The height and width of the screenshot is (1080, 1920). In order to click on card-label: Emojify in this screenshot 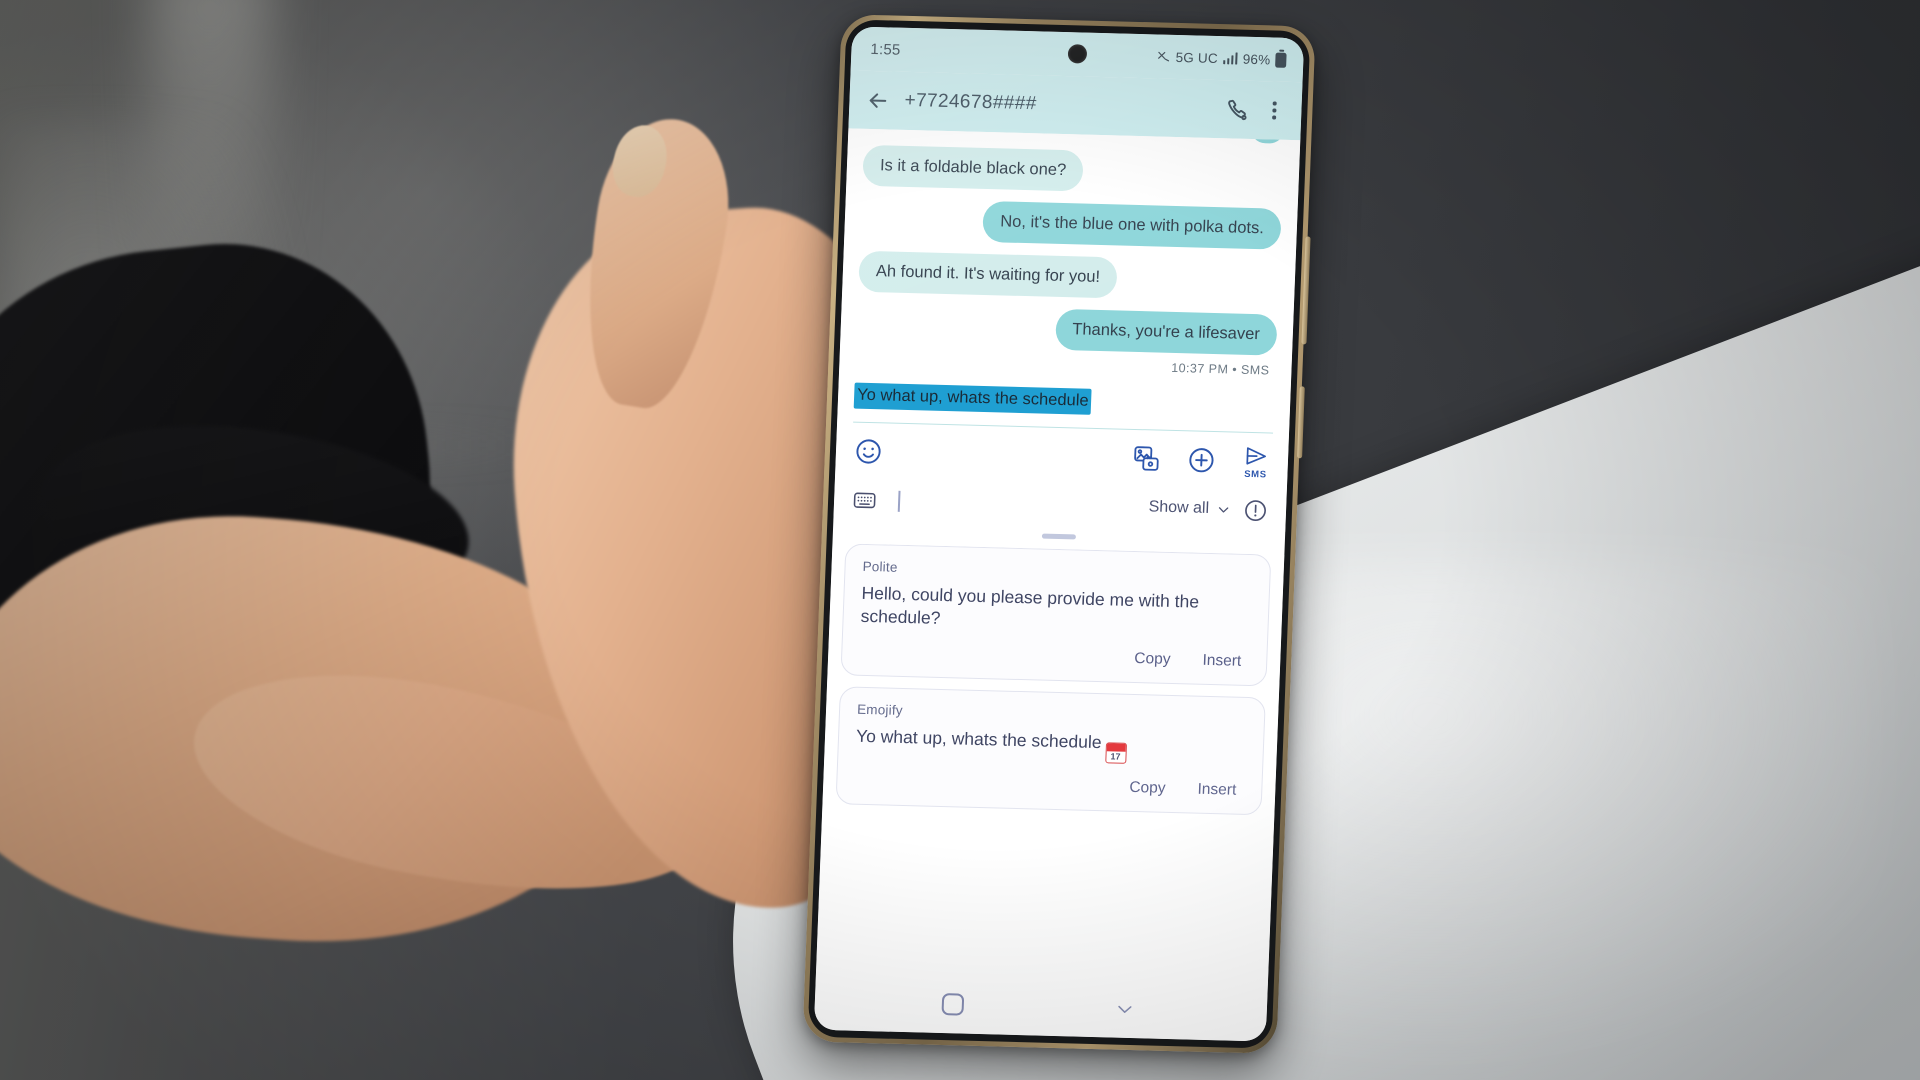, I will do `click(880, 710)`.